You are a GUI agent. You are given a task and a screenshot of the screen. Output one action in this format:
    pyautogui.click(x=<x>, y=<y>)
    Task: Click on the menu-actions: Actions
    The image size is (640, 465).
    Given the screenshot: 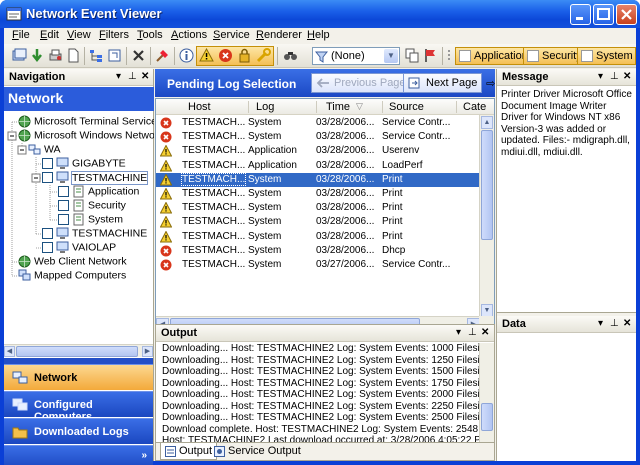 What is the action you would take?
    pyautogui.click(x=189, y=35)
    